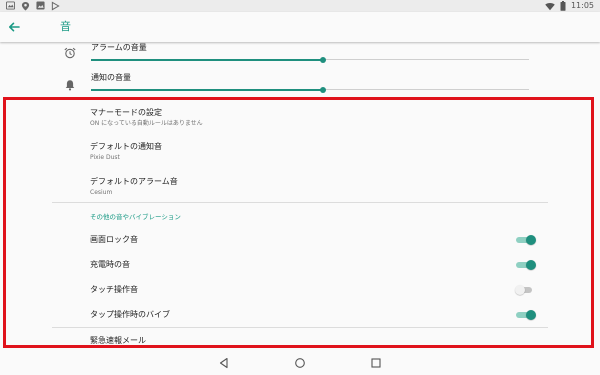 The image size is (600, 375). What do you see at coordinates (300, 342) in the screenshot?
I see `emergency-alerts-setting: 緊急速報メール` at bounding box center [300, 342].